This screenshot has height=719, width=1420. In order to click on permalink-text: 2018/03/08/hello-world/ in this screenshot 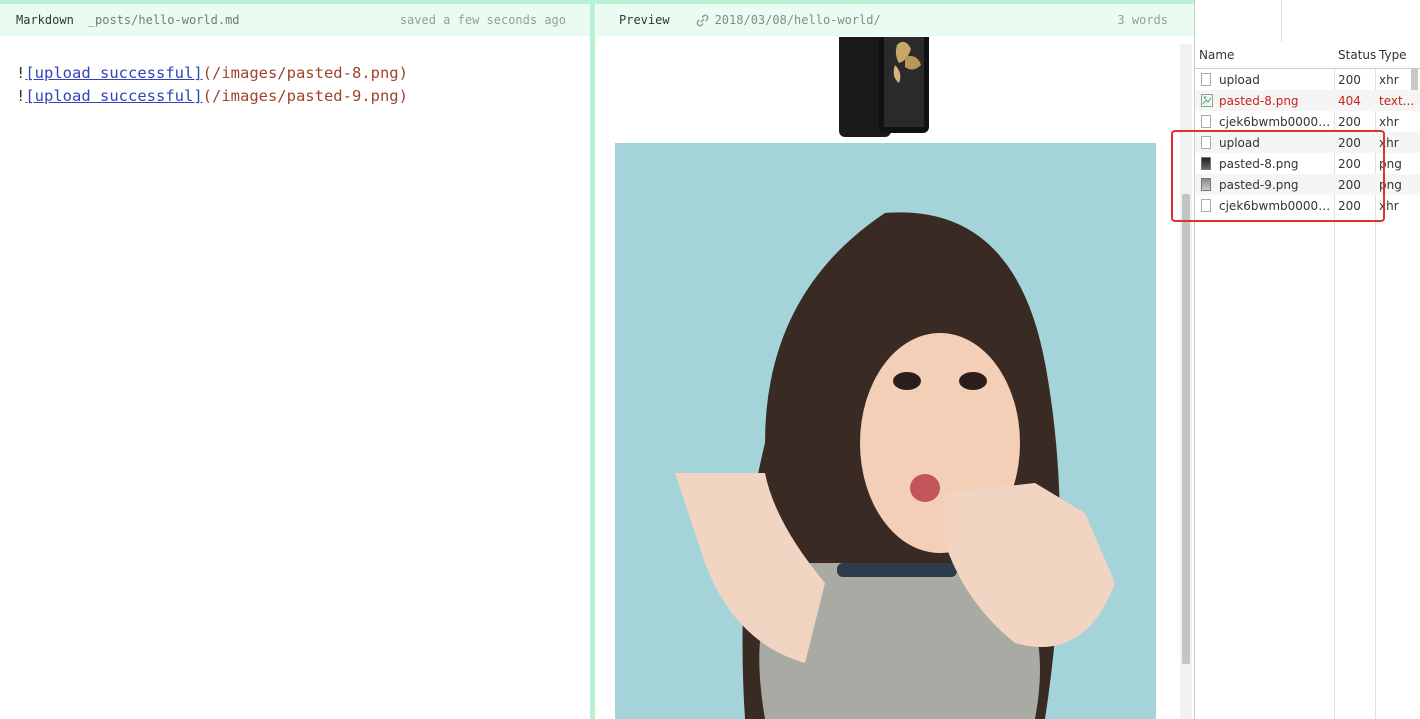, I will do `click(798, 20)`.